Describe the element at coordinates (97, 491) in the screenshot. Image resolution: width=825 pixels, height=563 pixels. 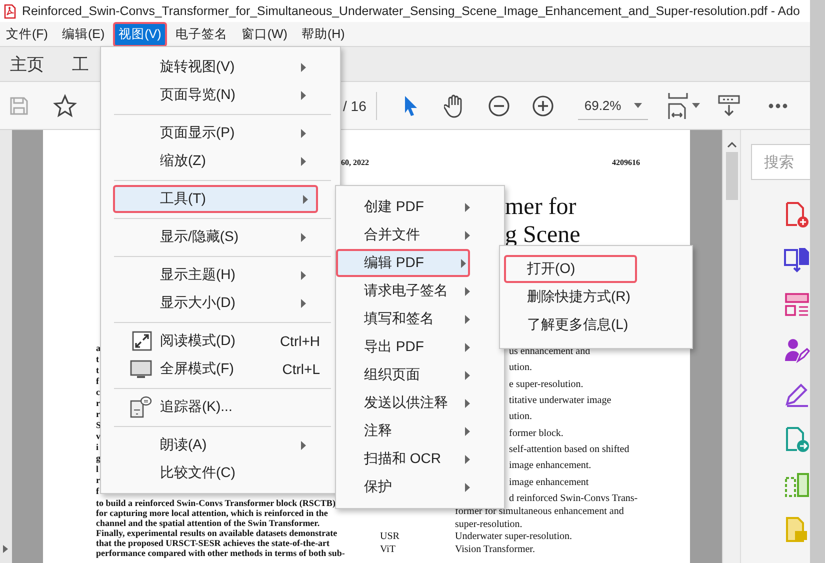
I see `text-fragment: f` at that location.